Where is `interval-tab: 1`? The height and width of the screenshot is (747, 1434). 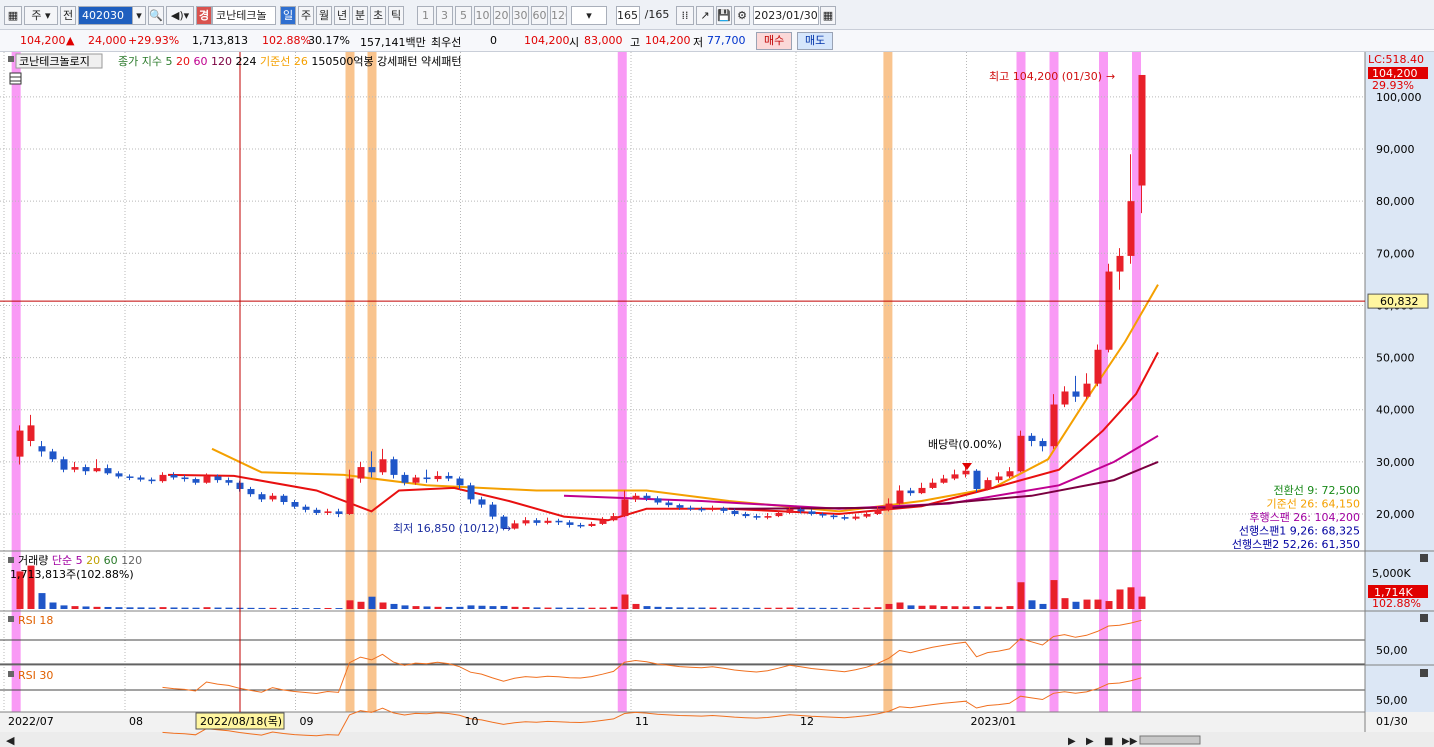 interval-tab: 1 is located at coordinates (425, 15).